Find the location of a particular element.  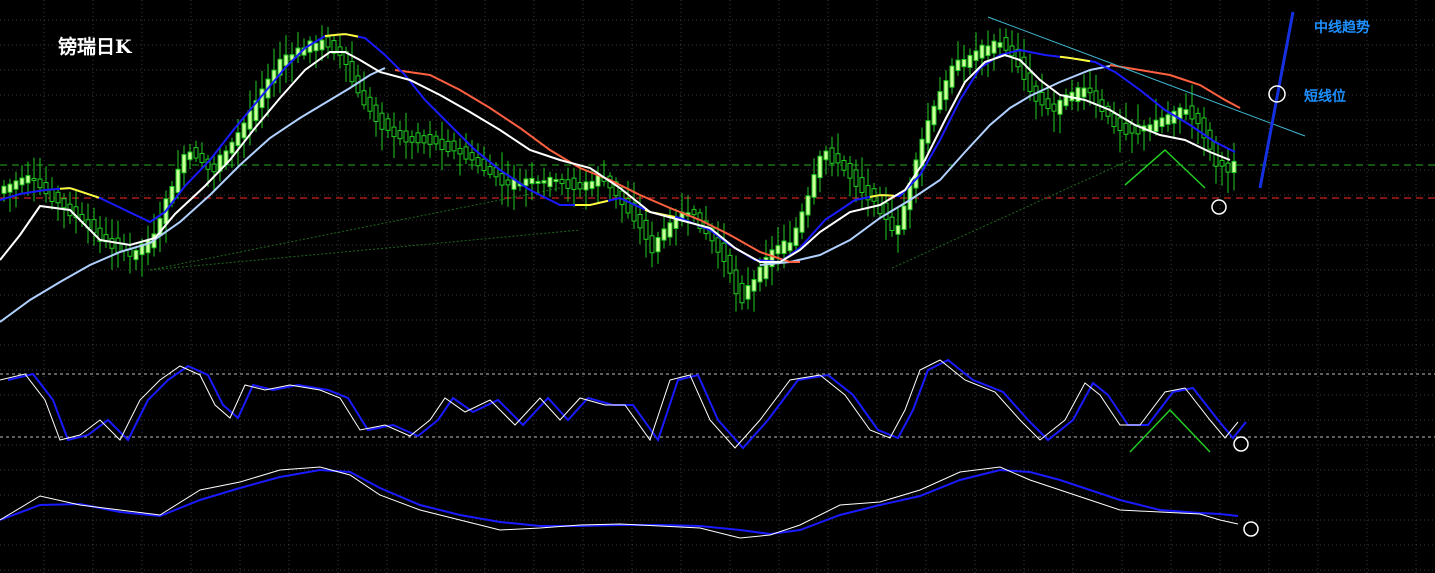

osc1-signal-line is located at coordinates (627, 404).